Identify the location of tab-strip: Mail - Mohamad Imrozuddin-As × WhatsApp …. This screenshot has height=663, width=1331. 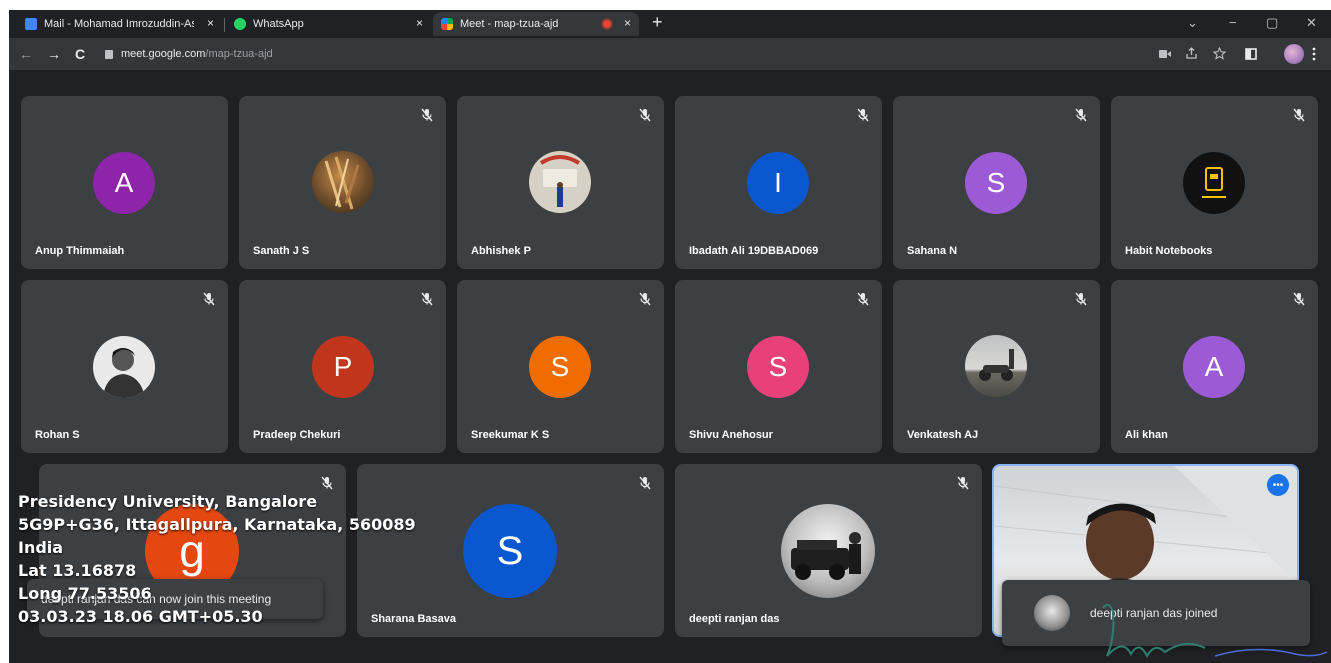
(670, 24).